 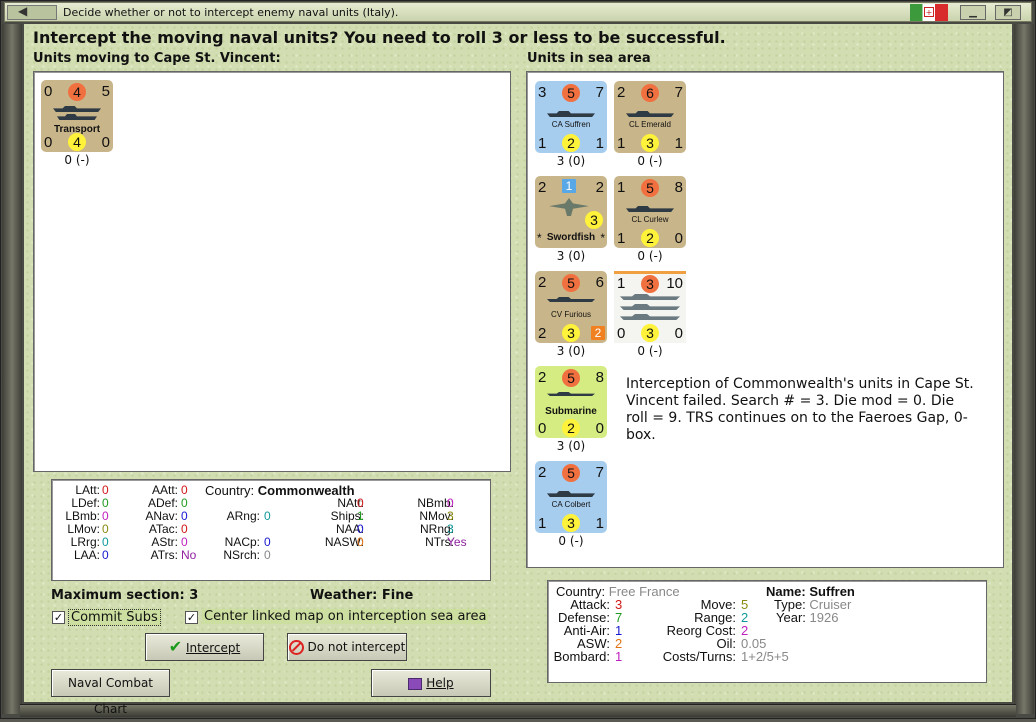 What do you see at coordinates (435, 503) in the screenshot?
I see `stat-label: NBmb:` at bounding box center [435, 503].